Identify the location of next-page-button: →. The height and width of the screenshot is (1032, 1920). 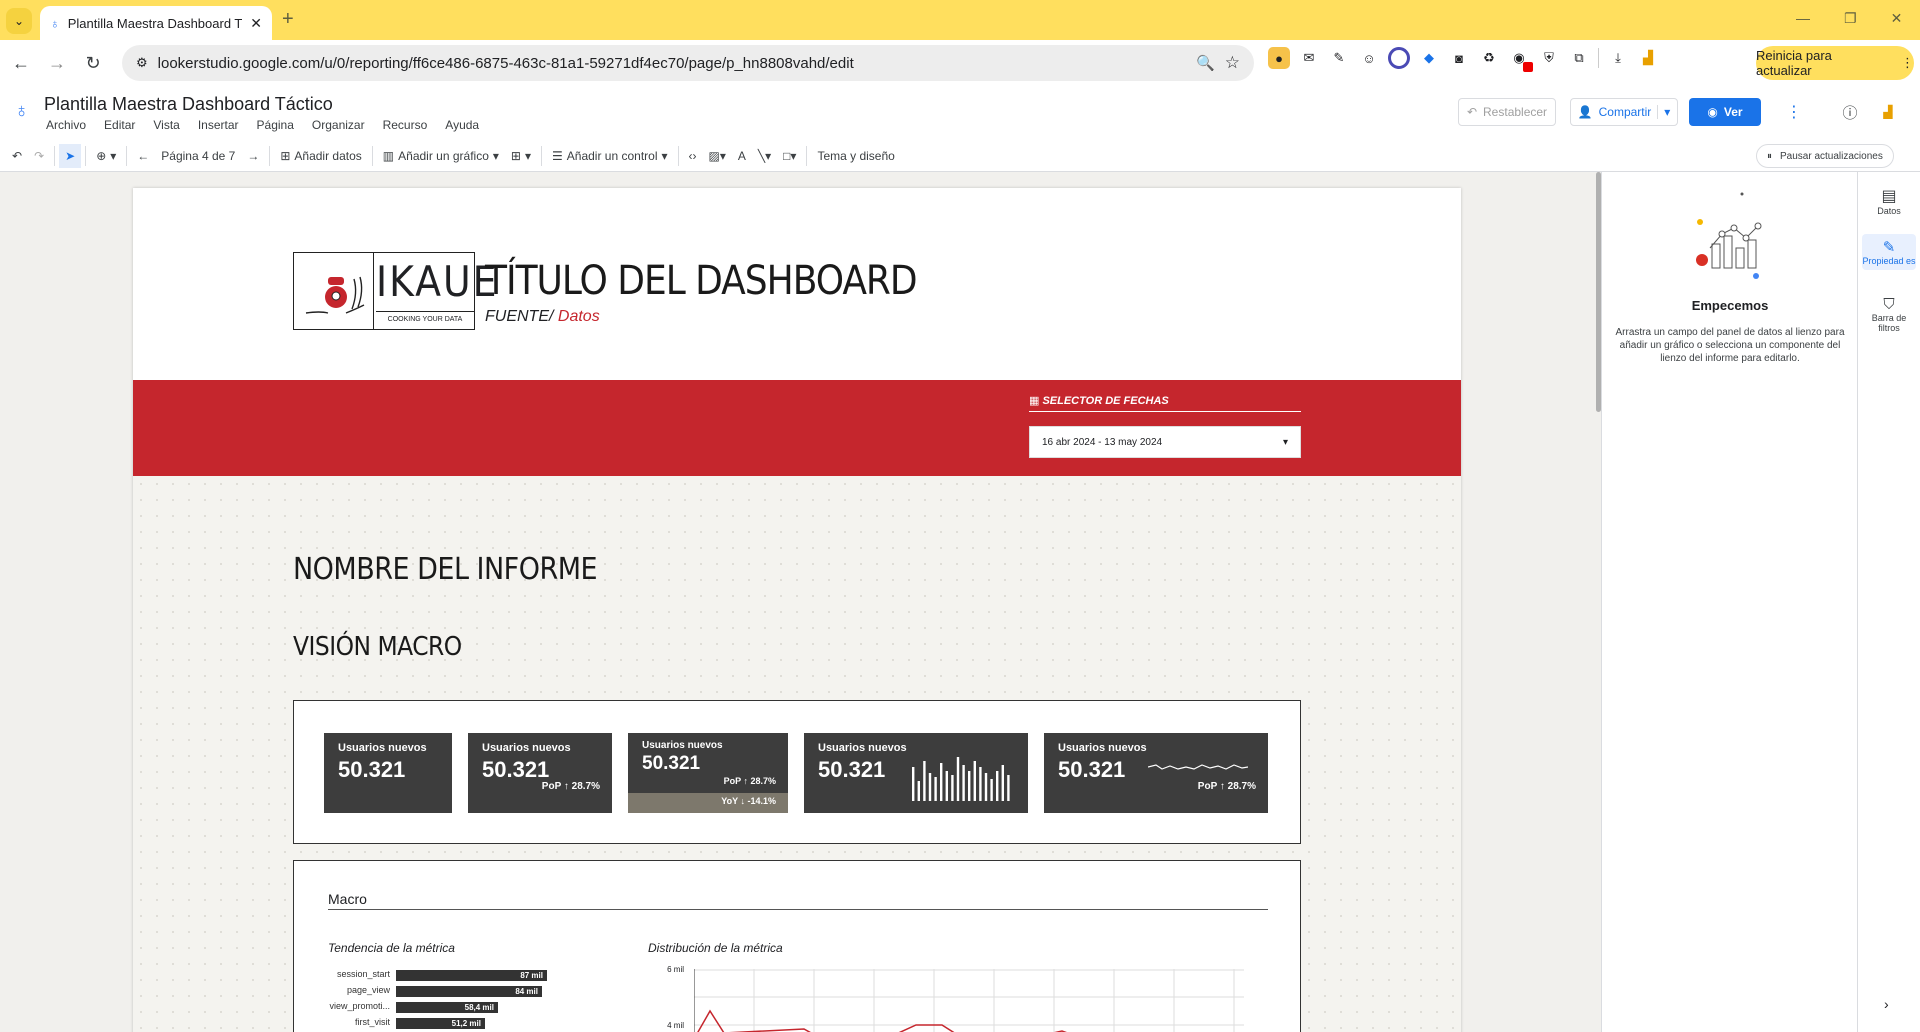
(253, 156).